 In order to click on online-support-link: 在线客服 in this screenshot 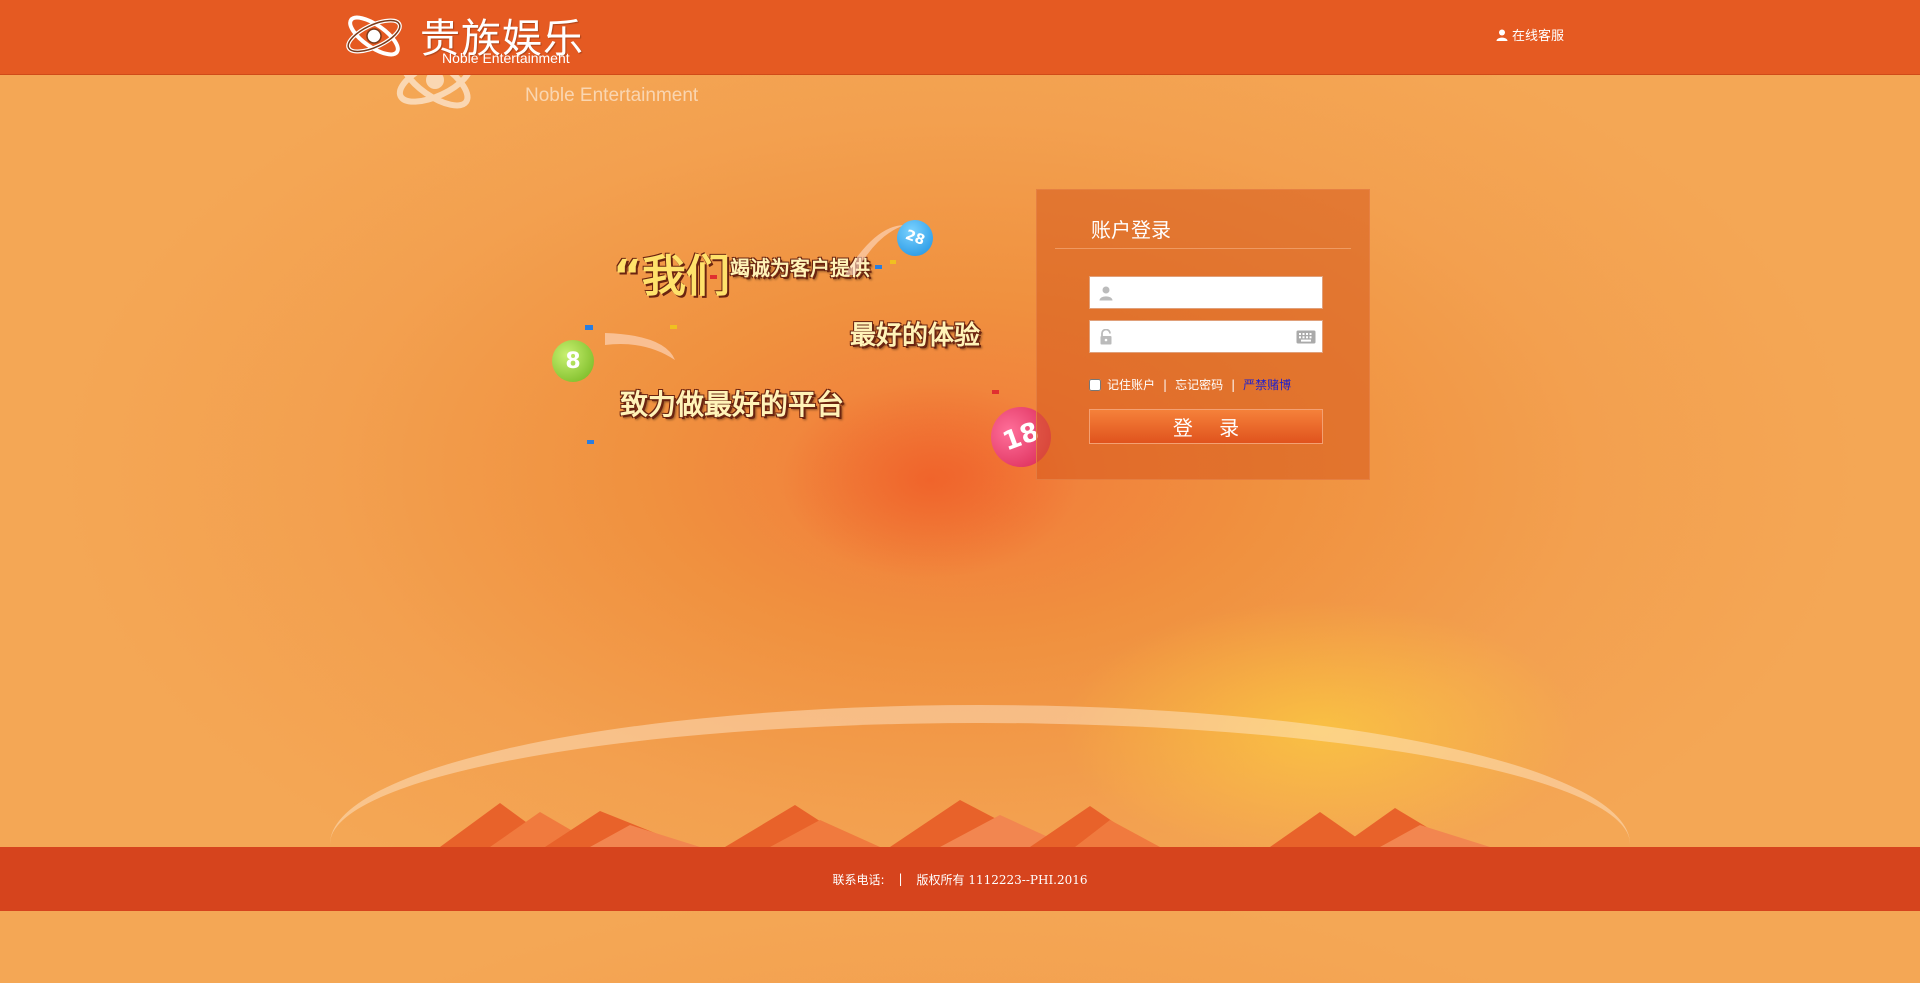, I will do `click(1530, 34)`.